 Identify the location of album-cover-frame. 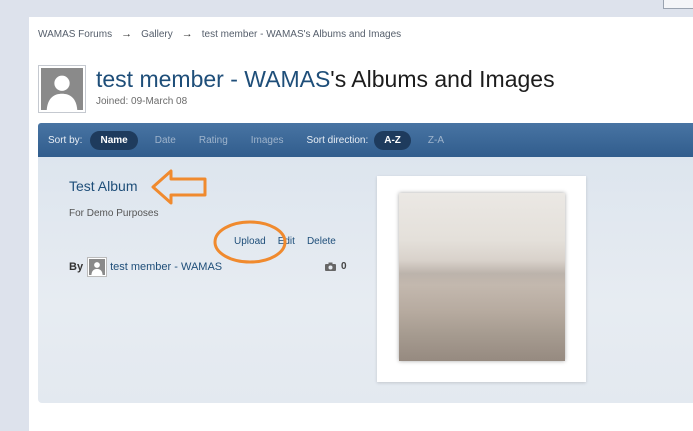
(481, 279).